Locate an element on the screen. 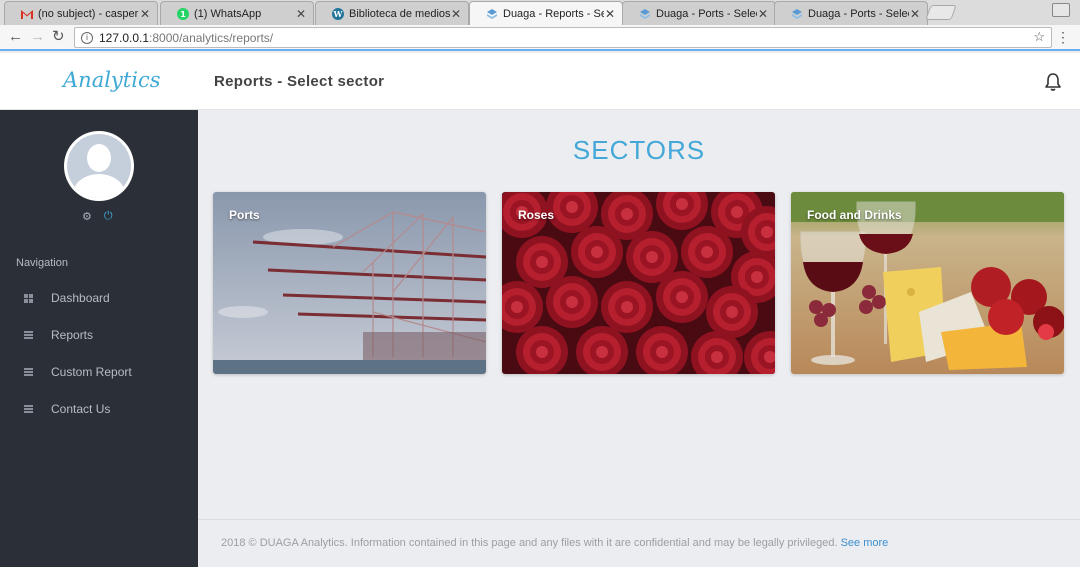 This screenshot has height=567, width=1080. sidebar-item-label: Reports is located at coordinates (72, 335).